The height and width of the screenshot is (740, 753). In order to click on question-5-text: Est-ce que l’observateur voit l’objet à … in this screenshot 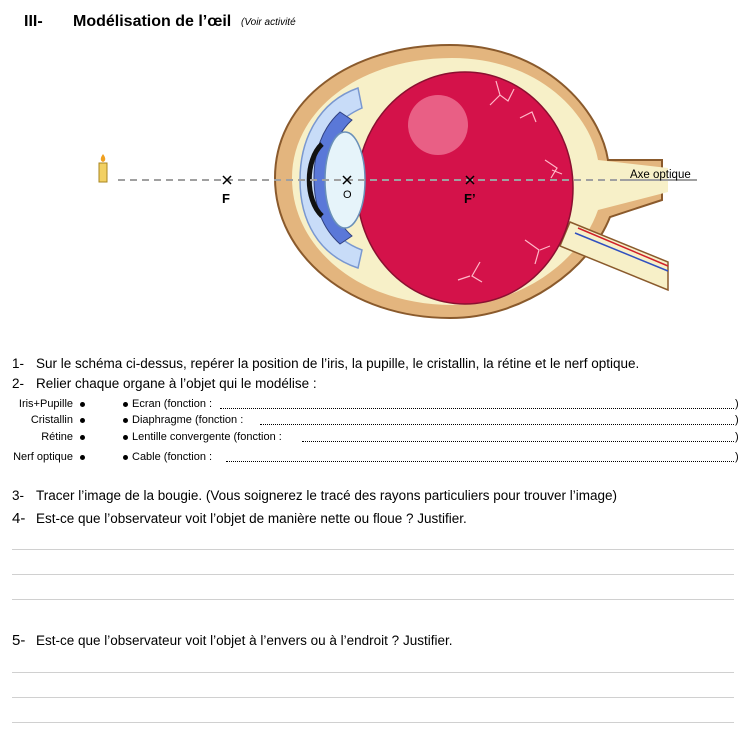, I will do `click(244, 640)`.